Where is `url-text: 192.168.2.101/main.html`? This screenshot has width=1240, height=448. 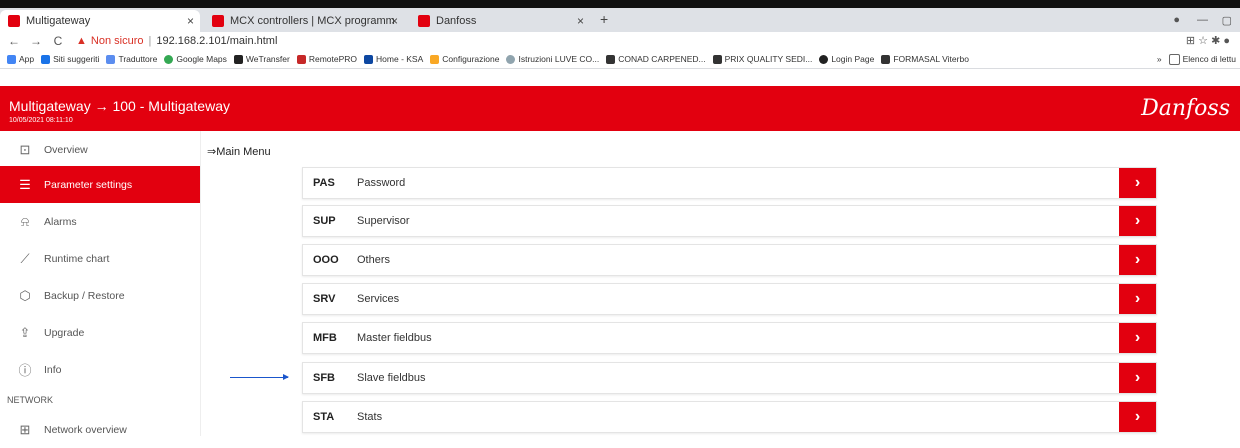
url-text: 192.168.2.101/main.html is located at coordinates (216, 41).